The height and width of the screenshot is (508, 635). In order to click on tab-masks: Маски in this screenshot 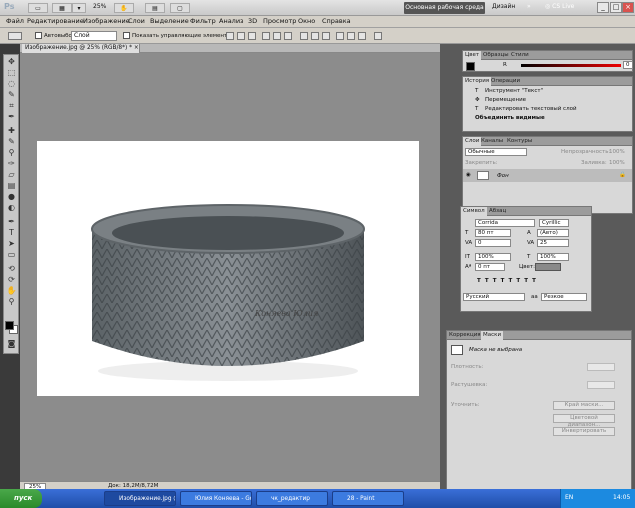, I will do `click(492, 335)`.